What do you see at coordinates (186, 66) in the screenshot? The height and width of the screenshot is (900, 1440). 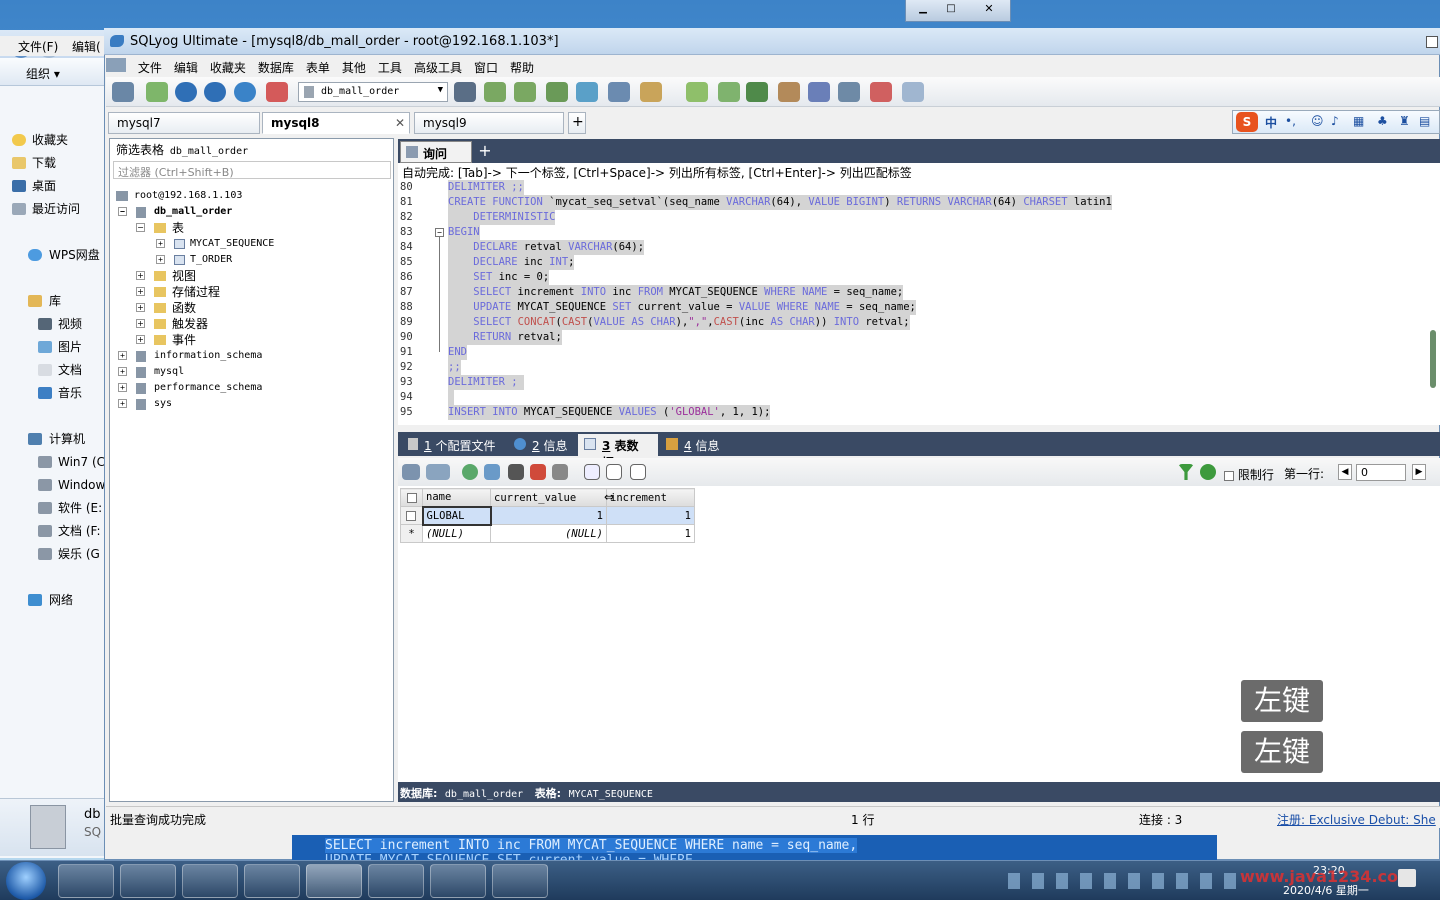 I see `menu-edit: 编辑` at bounding box center [186, 66].